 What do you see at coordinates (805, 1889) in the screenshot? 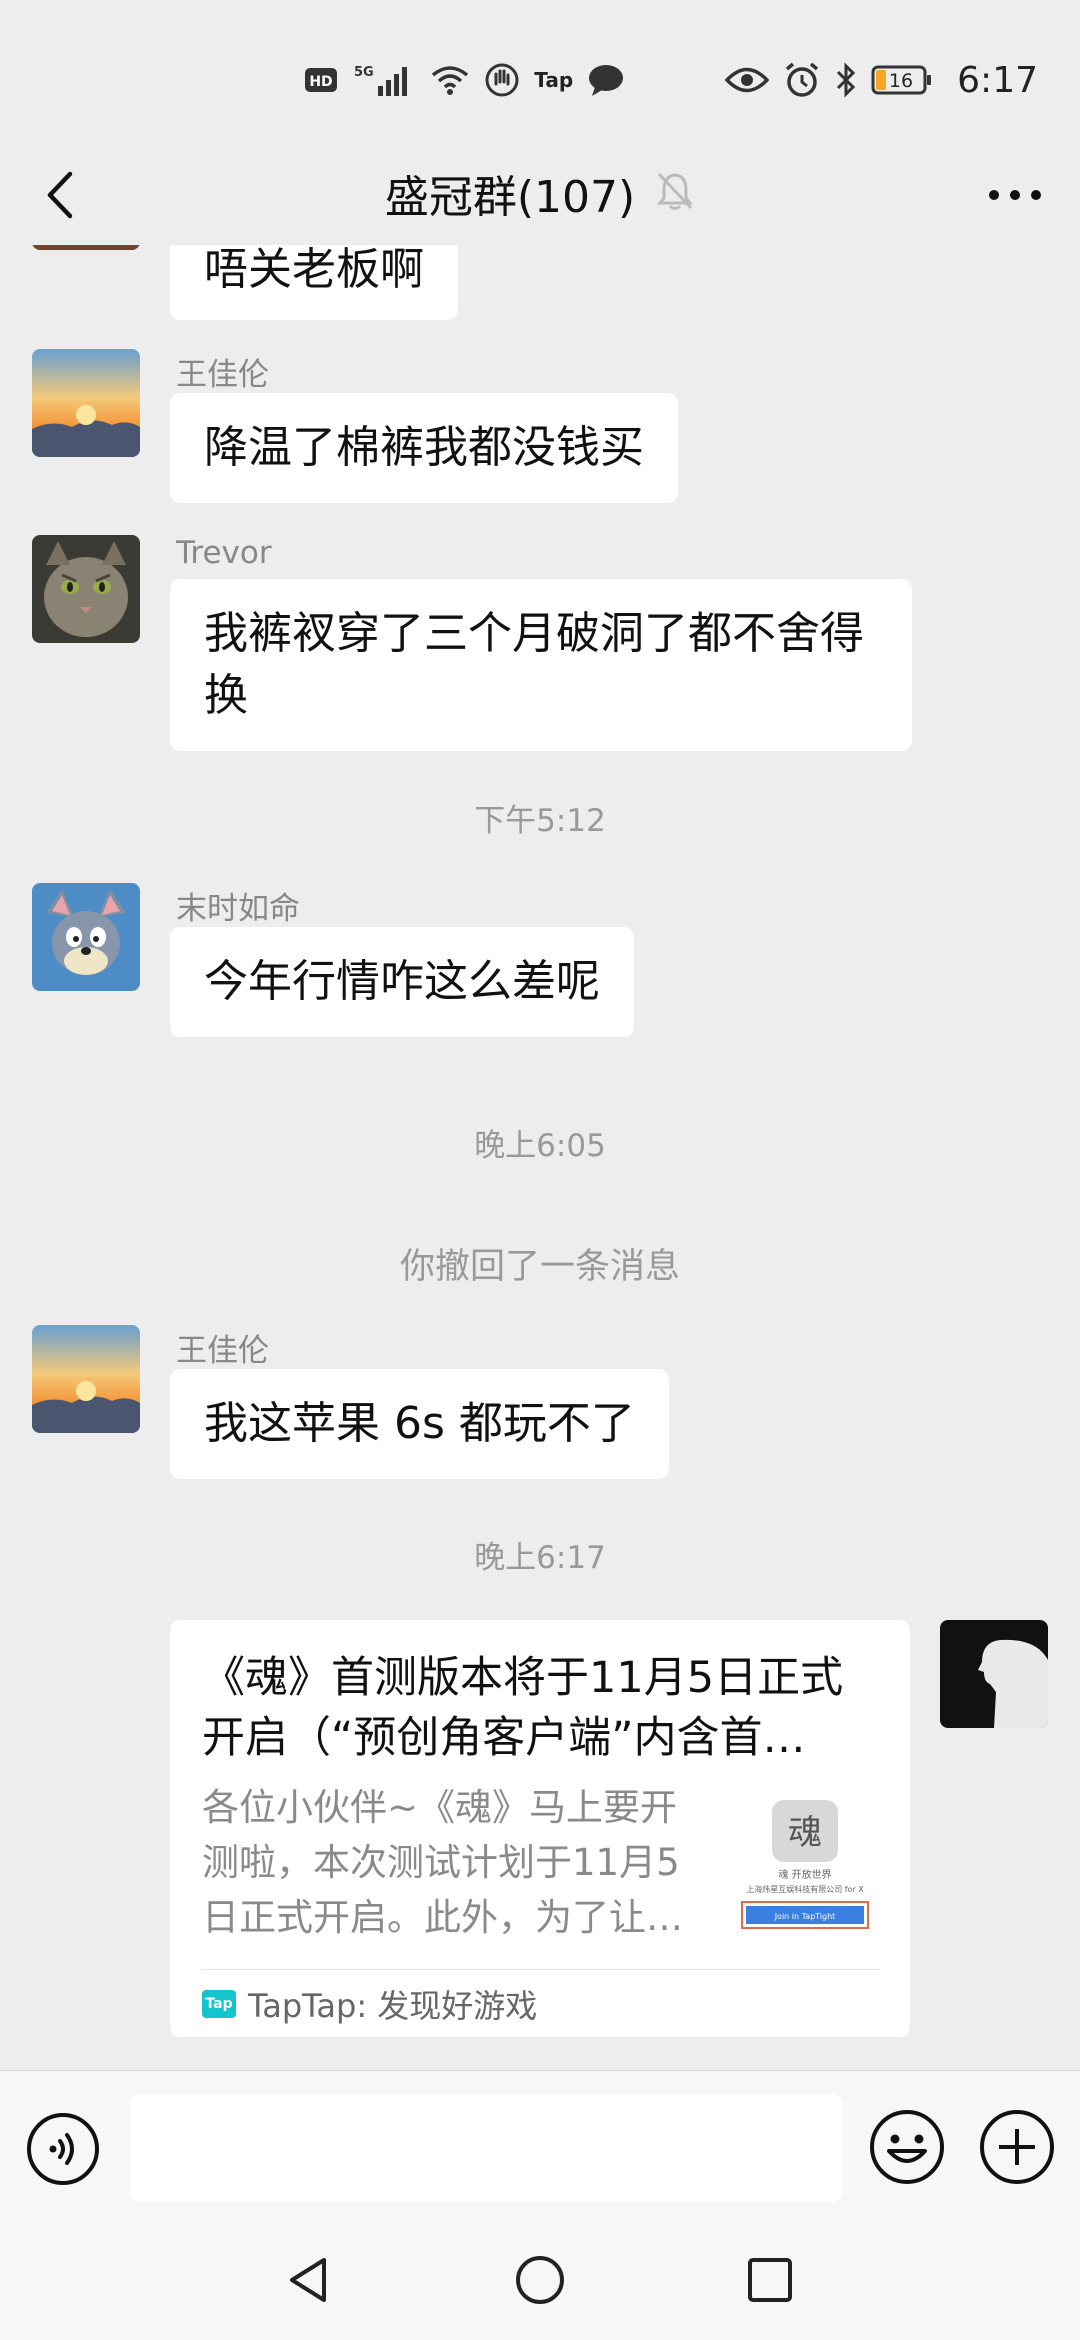
I see `svg-text: 上海炜星互娱科技有限公司 for X` at bounding box center [805, 1889].